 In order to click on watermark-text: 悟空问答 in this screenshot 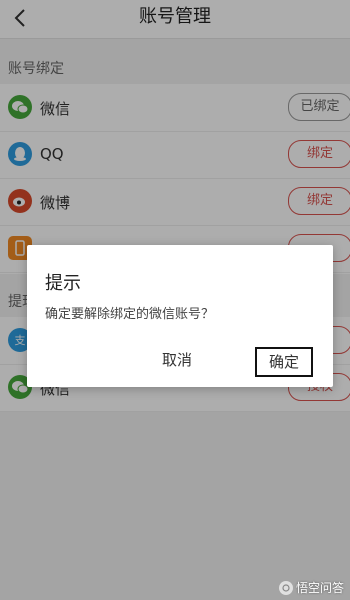, I will do `click(319, 588)`.